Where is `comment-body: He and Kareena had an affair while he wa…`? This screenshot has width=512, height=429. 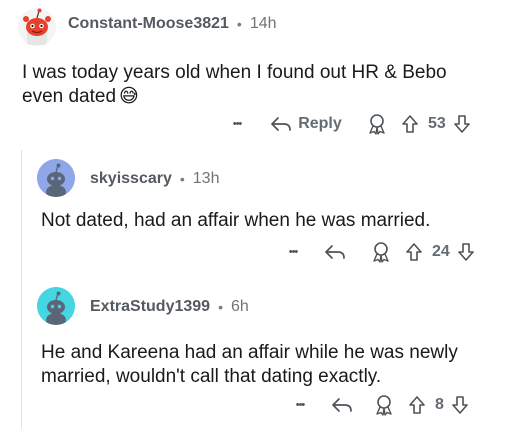
comment-body: He and Kareena had an affair while he wa… is located at coordinates (273, 365).